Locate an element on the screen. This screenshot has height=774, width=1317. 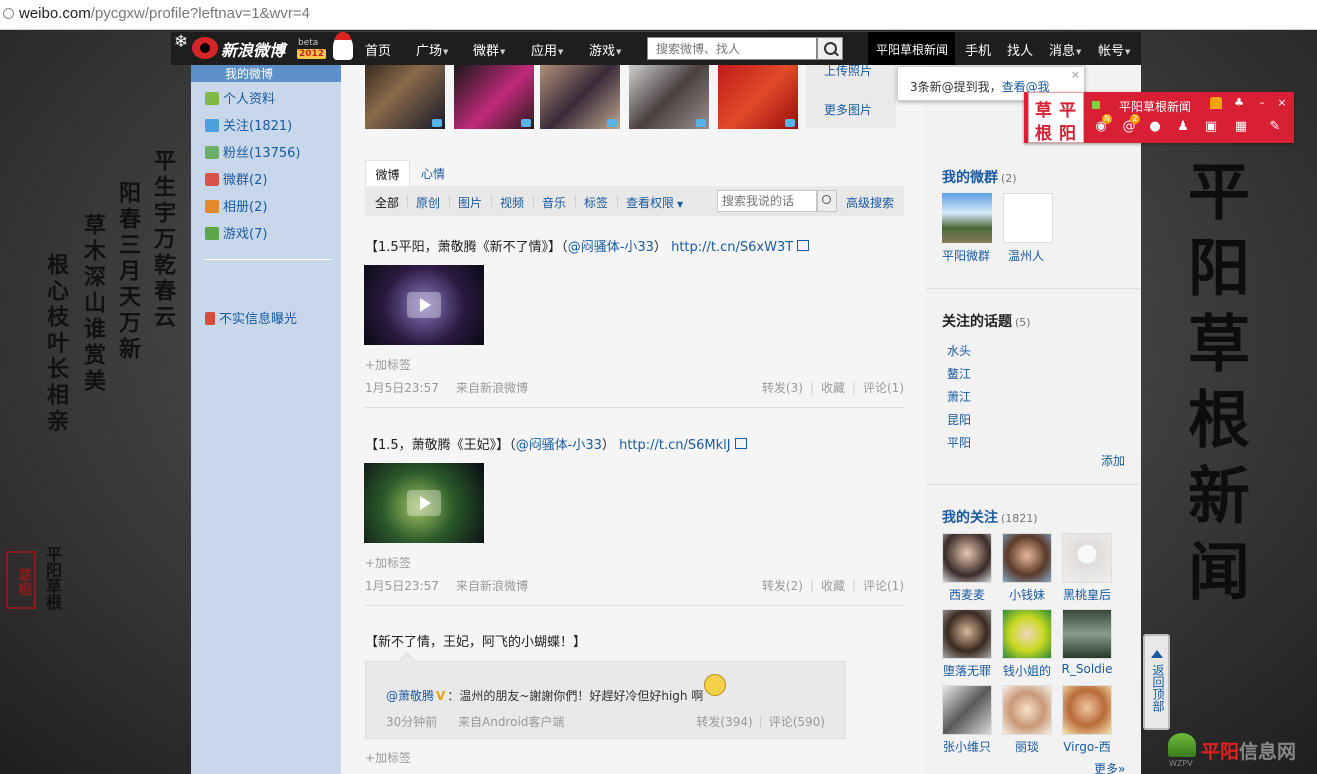
sidebar-item-fans: 粉丝(13756) is located at coordinates (273, 152).